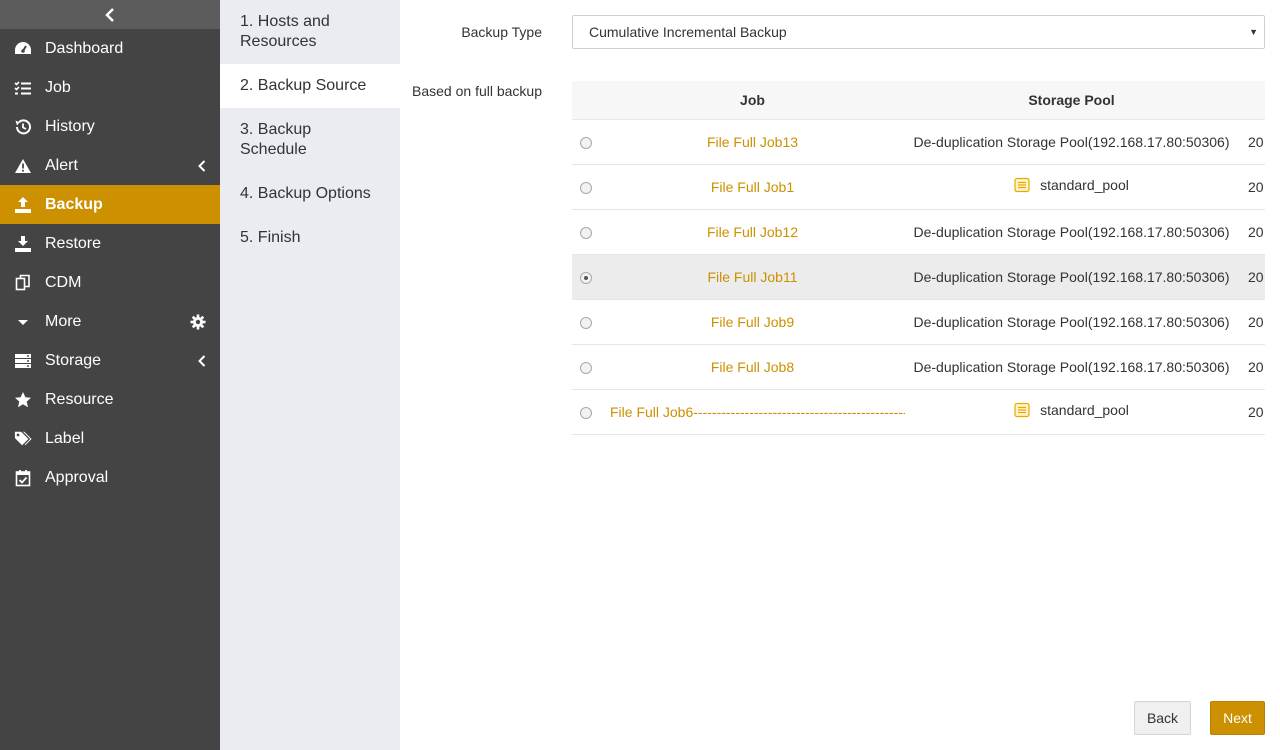  Describe the element at coordinates (23, 166) in the screenshot. I see `warning-icon` at that location.